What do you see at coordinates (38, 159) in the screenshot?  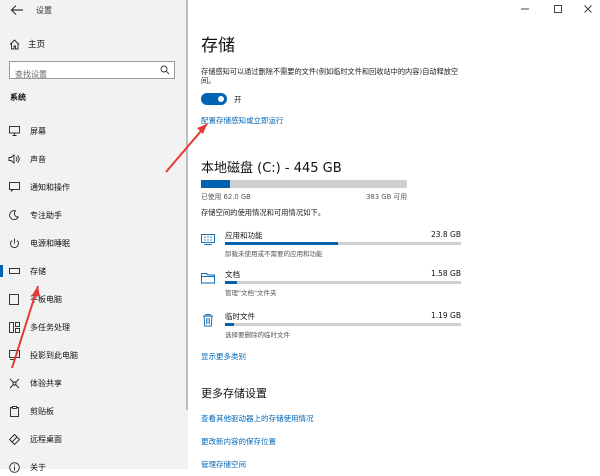 I see `sidebar-item-label: 声音` at bounding box center [38, 159].